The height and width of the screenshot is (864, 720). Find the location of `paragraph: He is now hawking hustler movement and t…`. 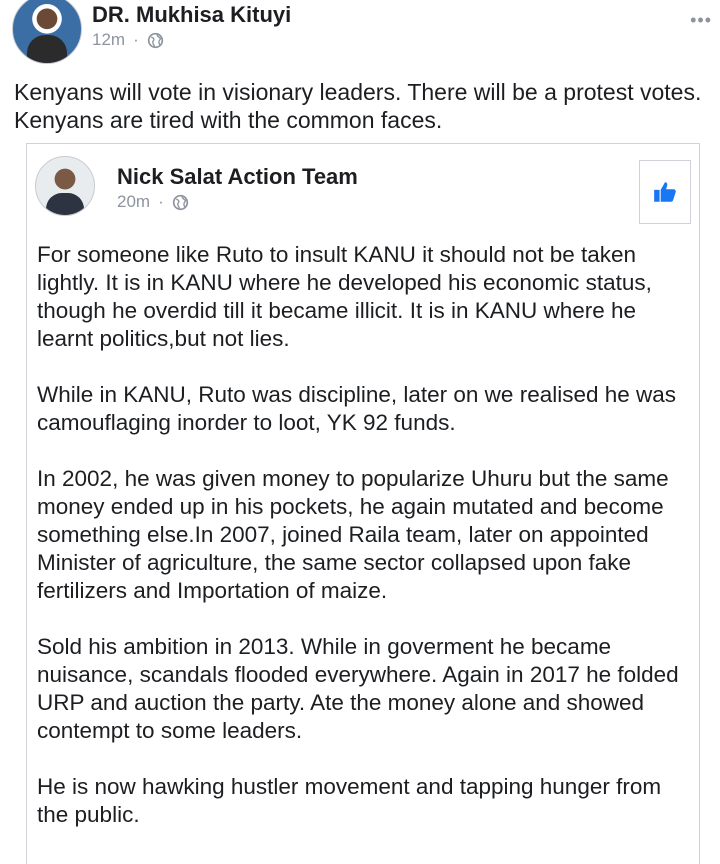

paragraph: He is now hawking hustler movement and t… is located at coordinates (349, 800).